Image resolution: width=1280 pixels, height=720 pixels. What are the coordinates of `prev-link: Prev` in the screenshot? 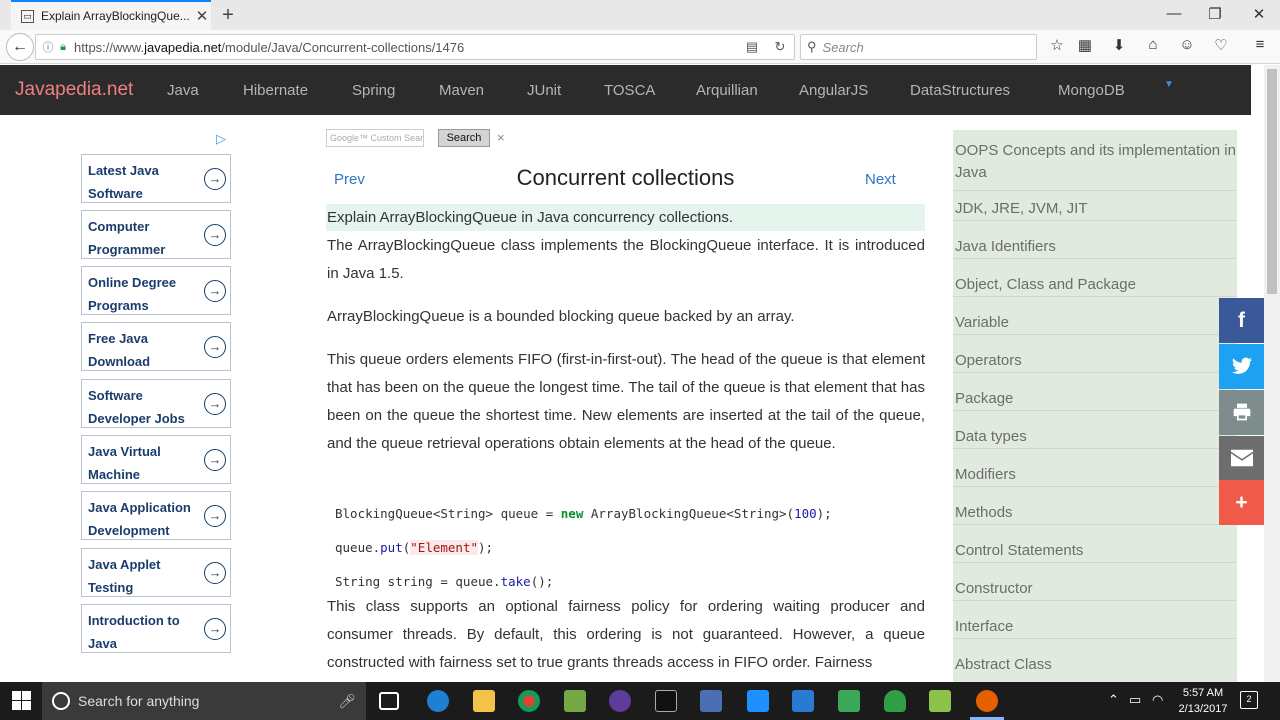 It's located at (349, 179).